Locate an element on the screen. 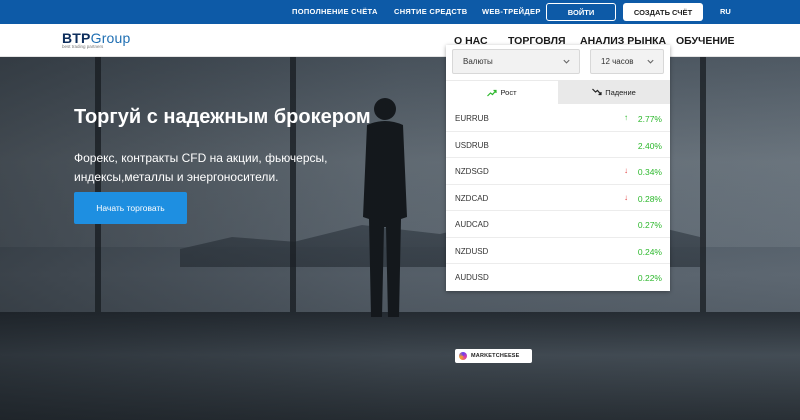  nav-education: ОБУЧЕНИЕ is located at coordinates (705, 41).